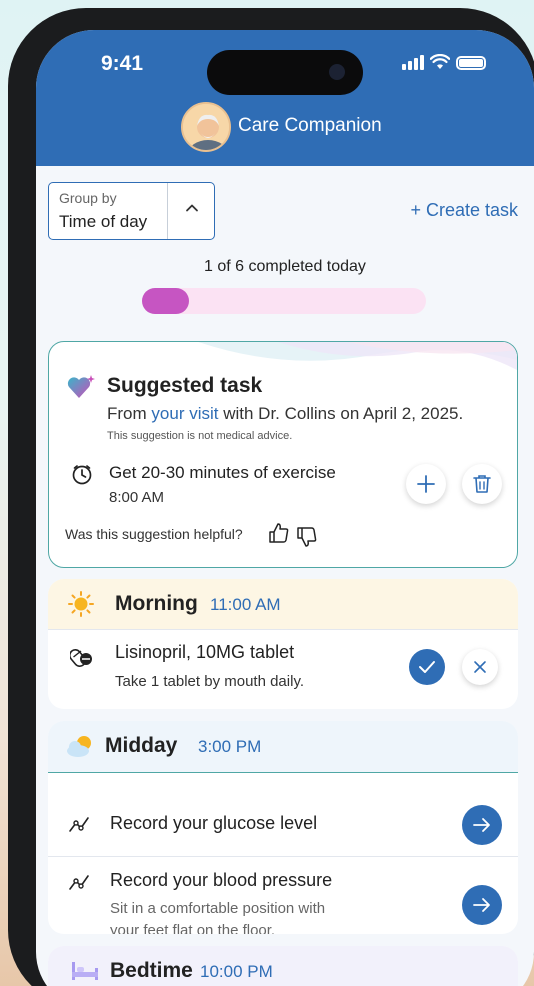 This screenshot has height=986, width=534. Describe the element at coordinates (283, 747) in the screenshot. I see `midday-header: Midday 3:00 PM` at that location.